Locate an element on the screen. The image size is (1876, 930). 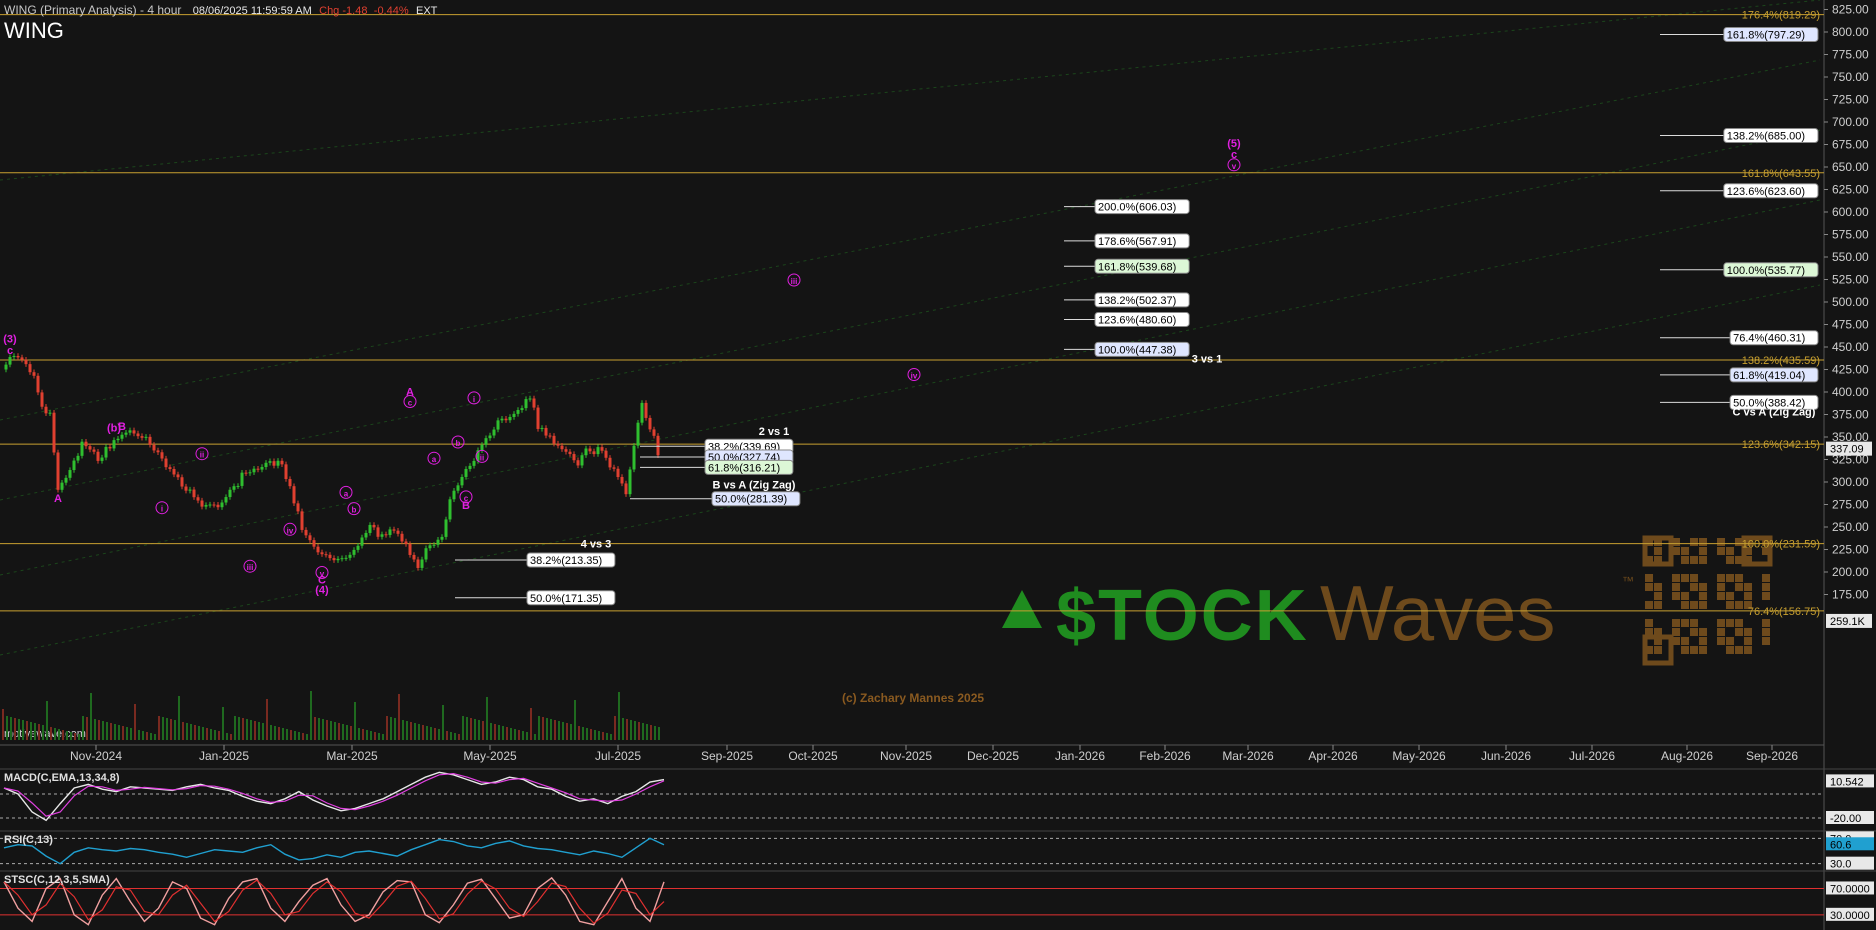
wave-label: a is located at coordinates (346, 493).